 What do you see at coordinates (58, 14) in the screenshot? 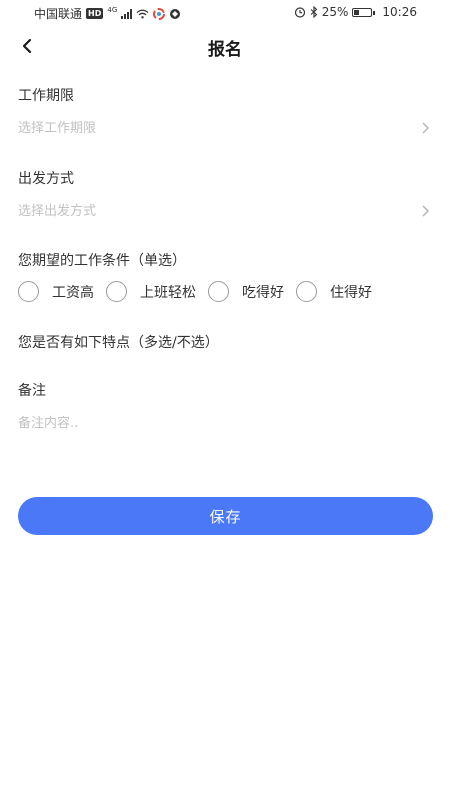
I see `carrier-name: 中国联通` at bounding box center [58, 14].